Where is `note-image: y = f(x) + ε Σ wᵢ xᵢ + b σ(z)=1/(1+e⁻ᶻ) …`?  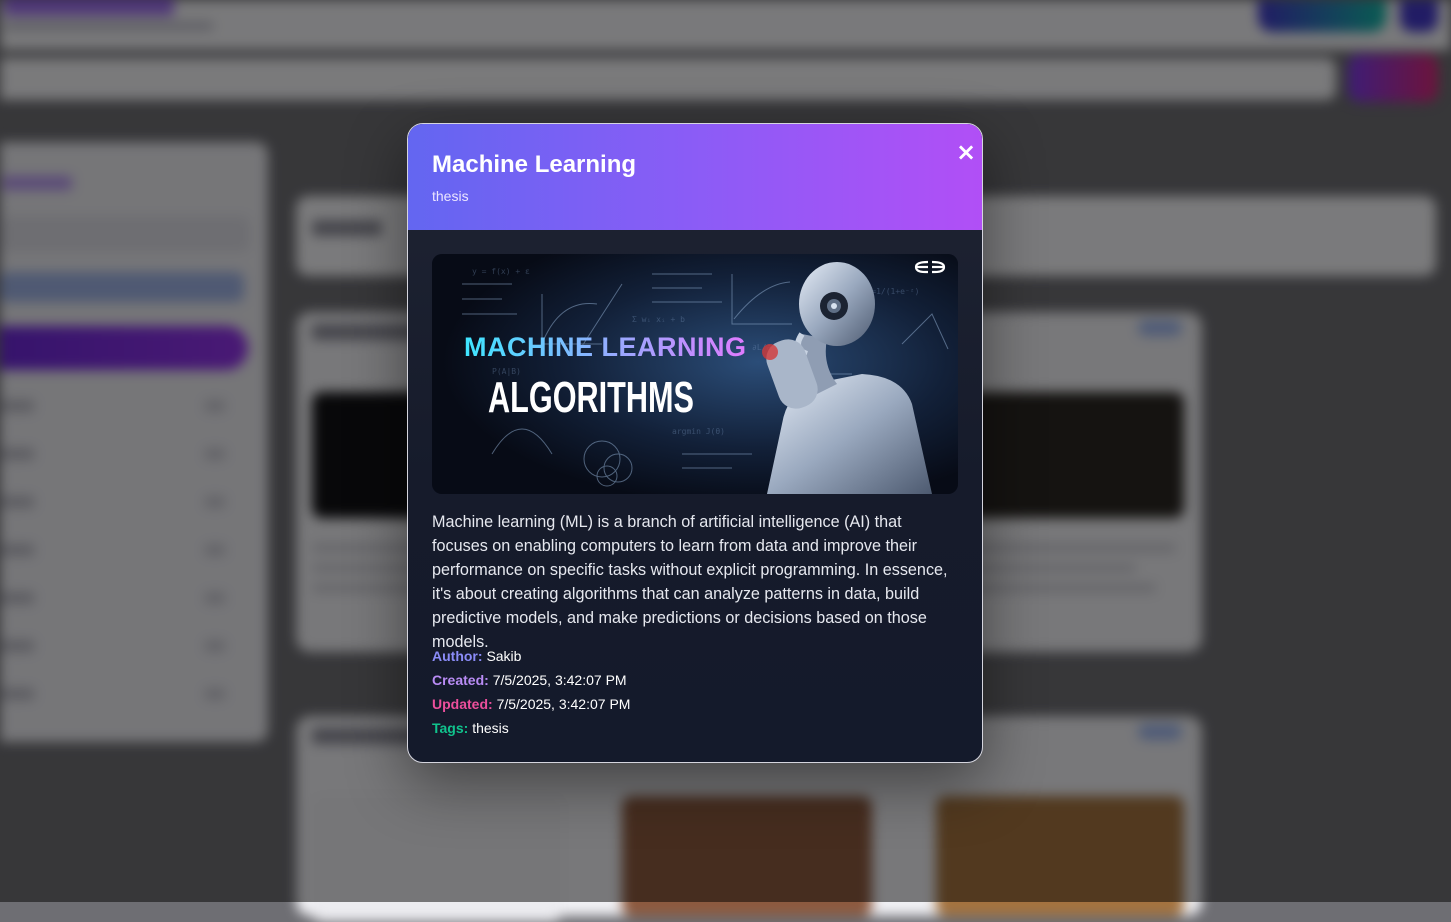
note-image: y = f(x) + ε Σ wᵢ xᵢ + b σ(z)=1/(1+e⁻ᶻ) … is located at coordinates (695, 374).